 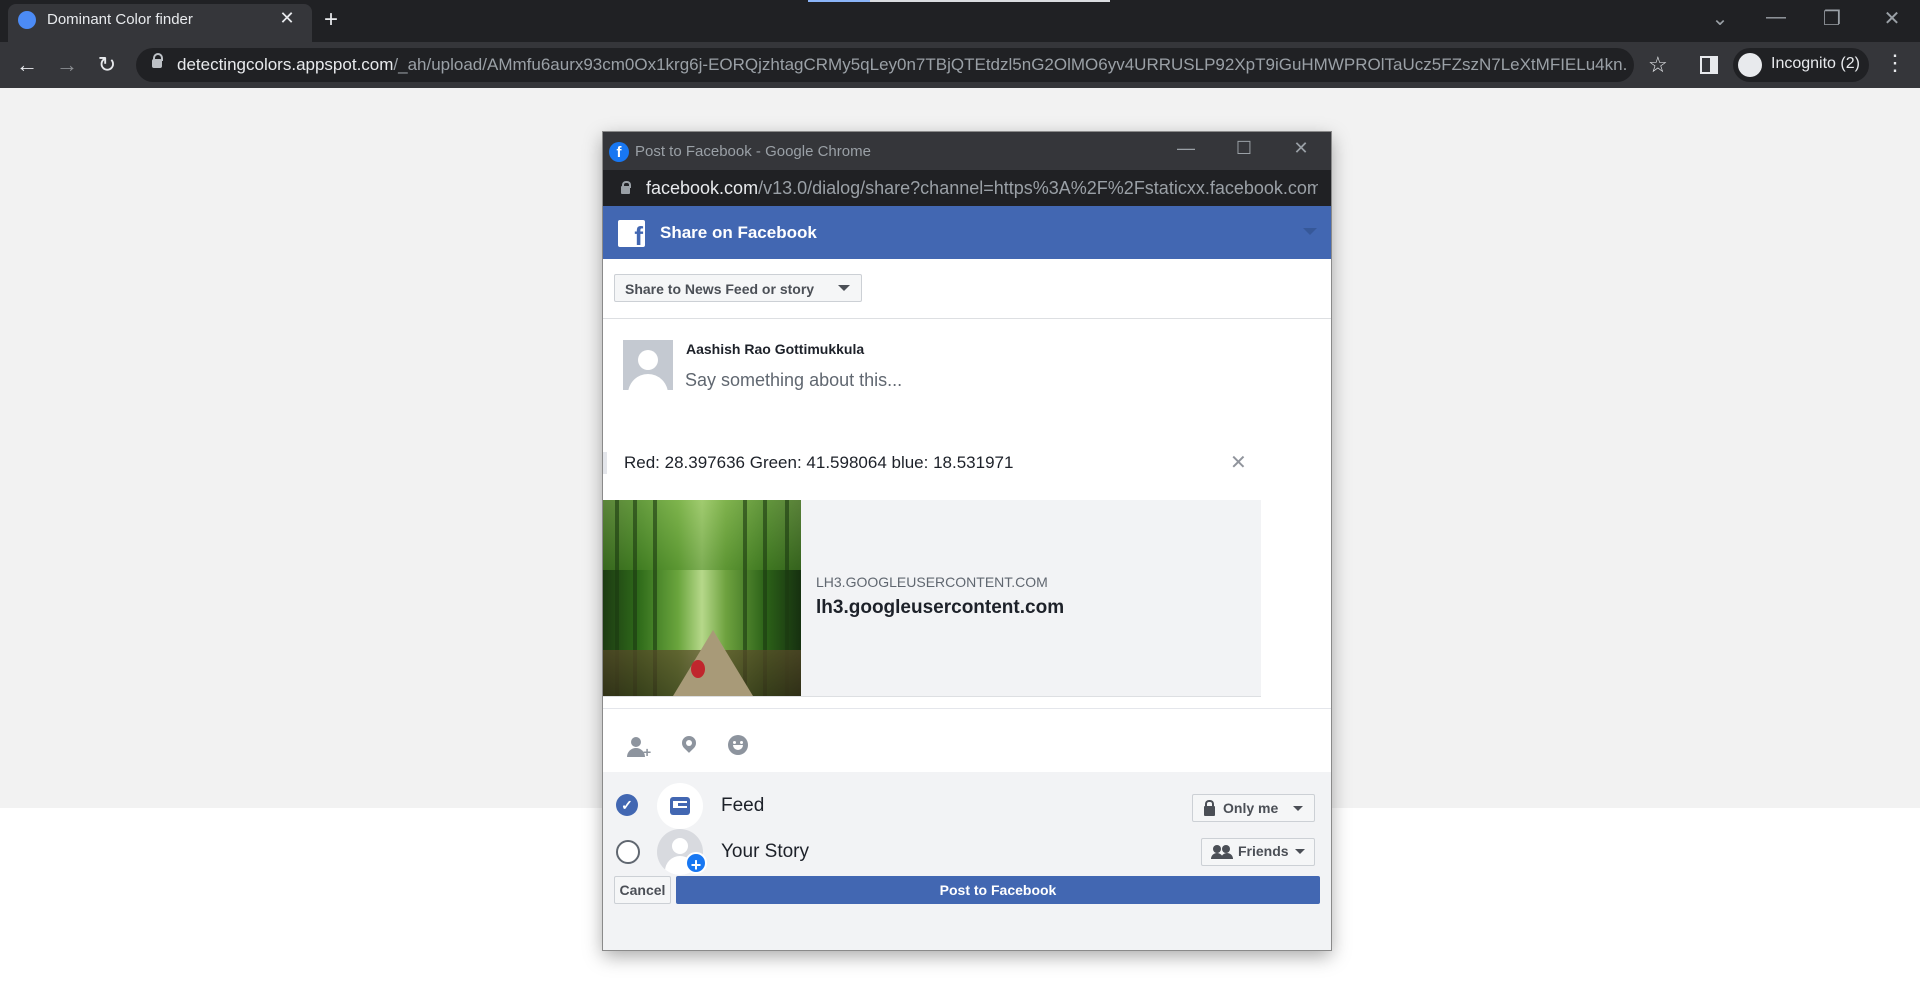 I want to click on tab-strip-indicator-active, so click(x=839, y=1).